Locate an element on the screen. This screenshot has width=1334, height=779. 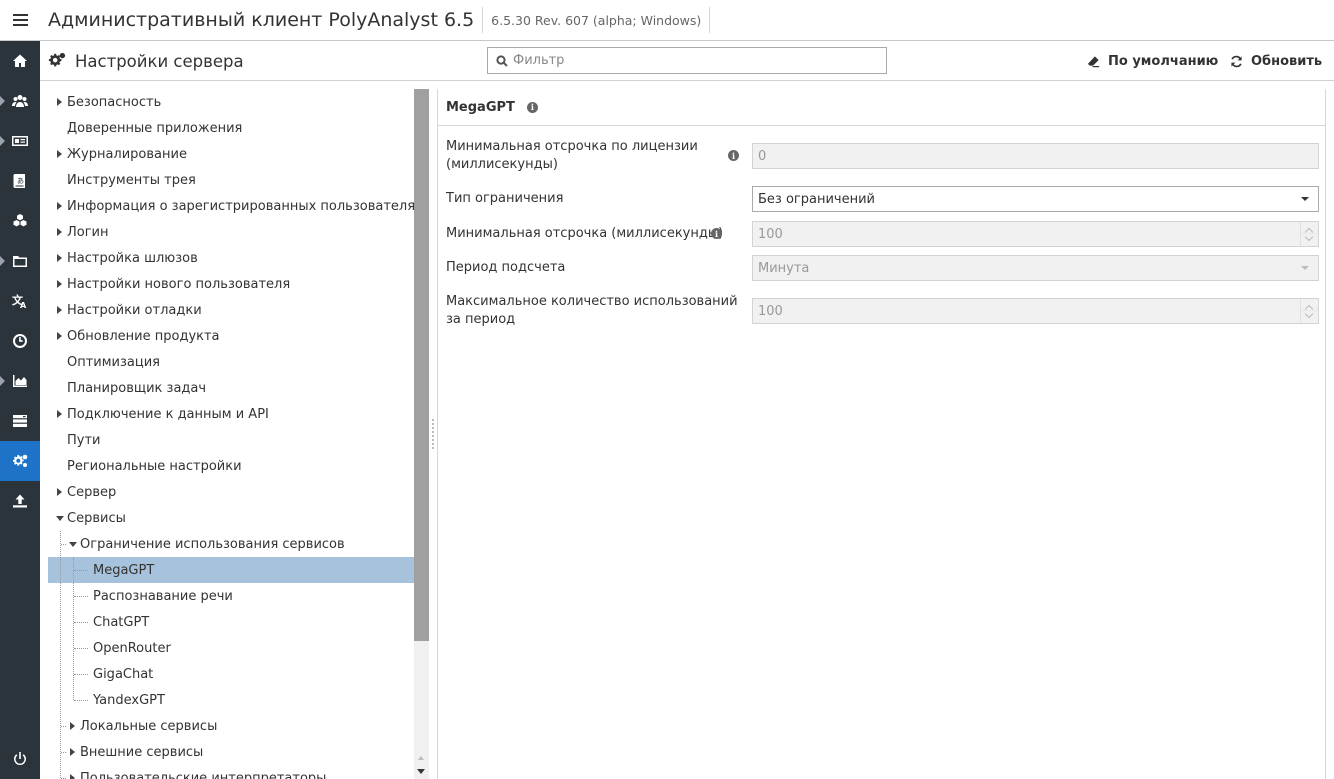
tree-item: Сервер is located at coordinates (231, 492).